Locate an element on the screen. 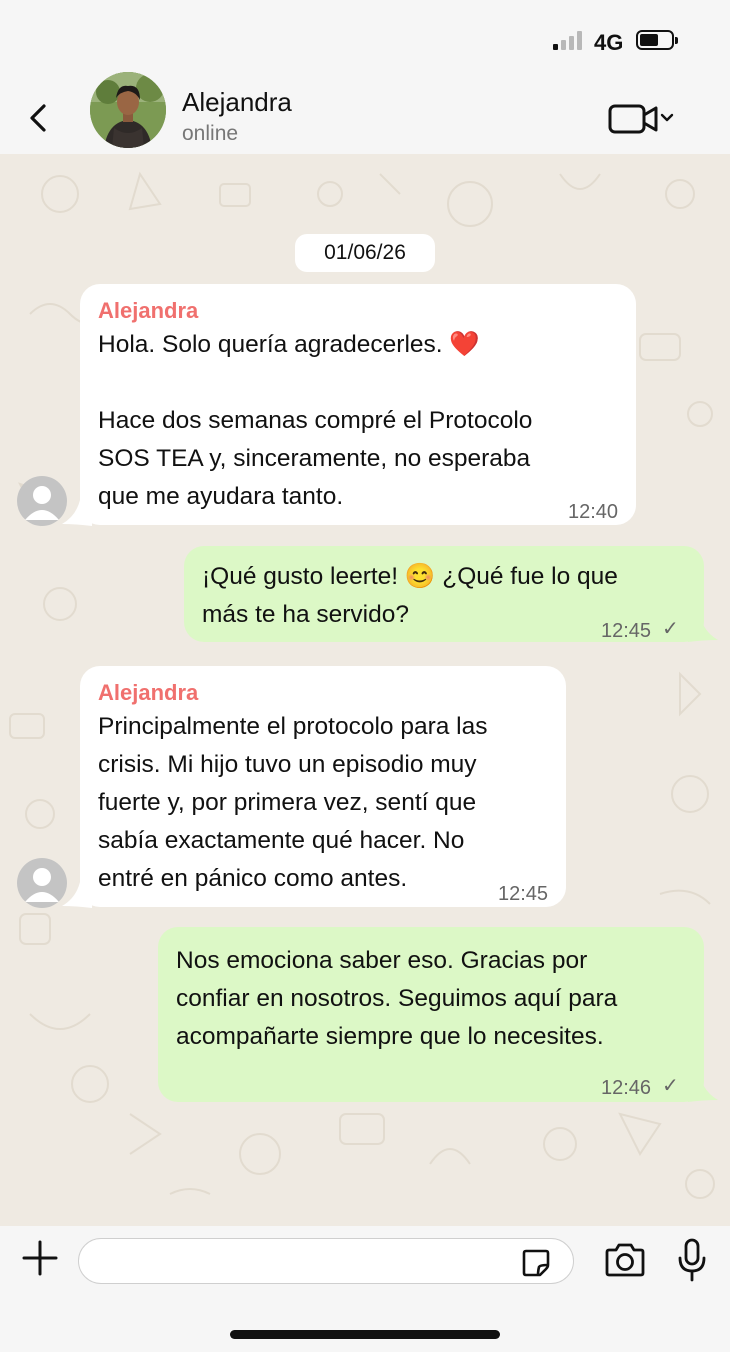  message-text: fuerte y, por primera vez, sentí que is located at coordinates (287, 802).